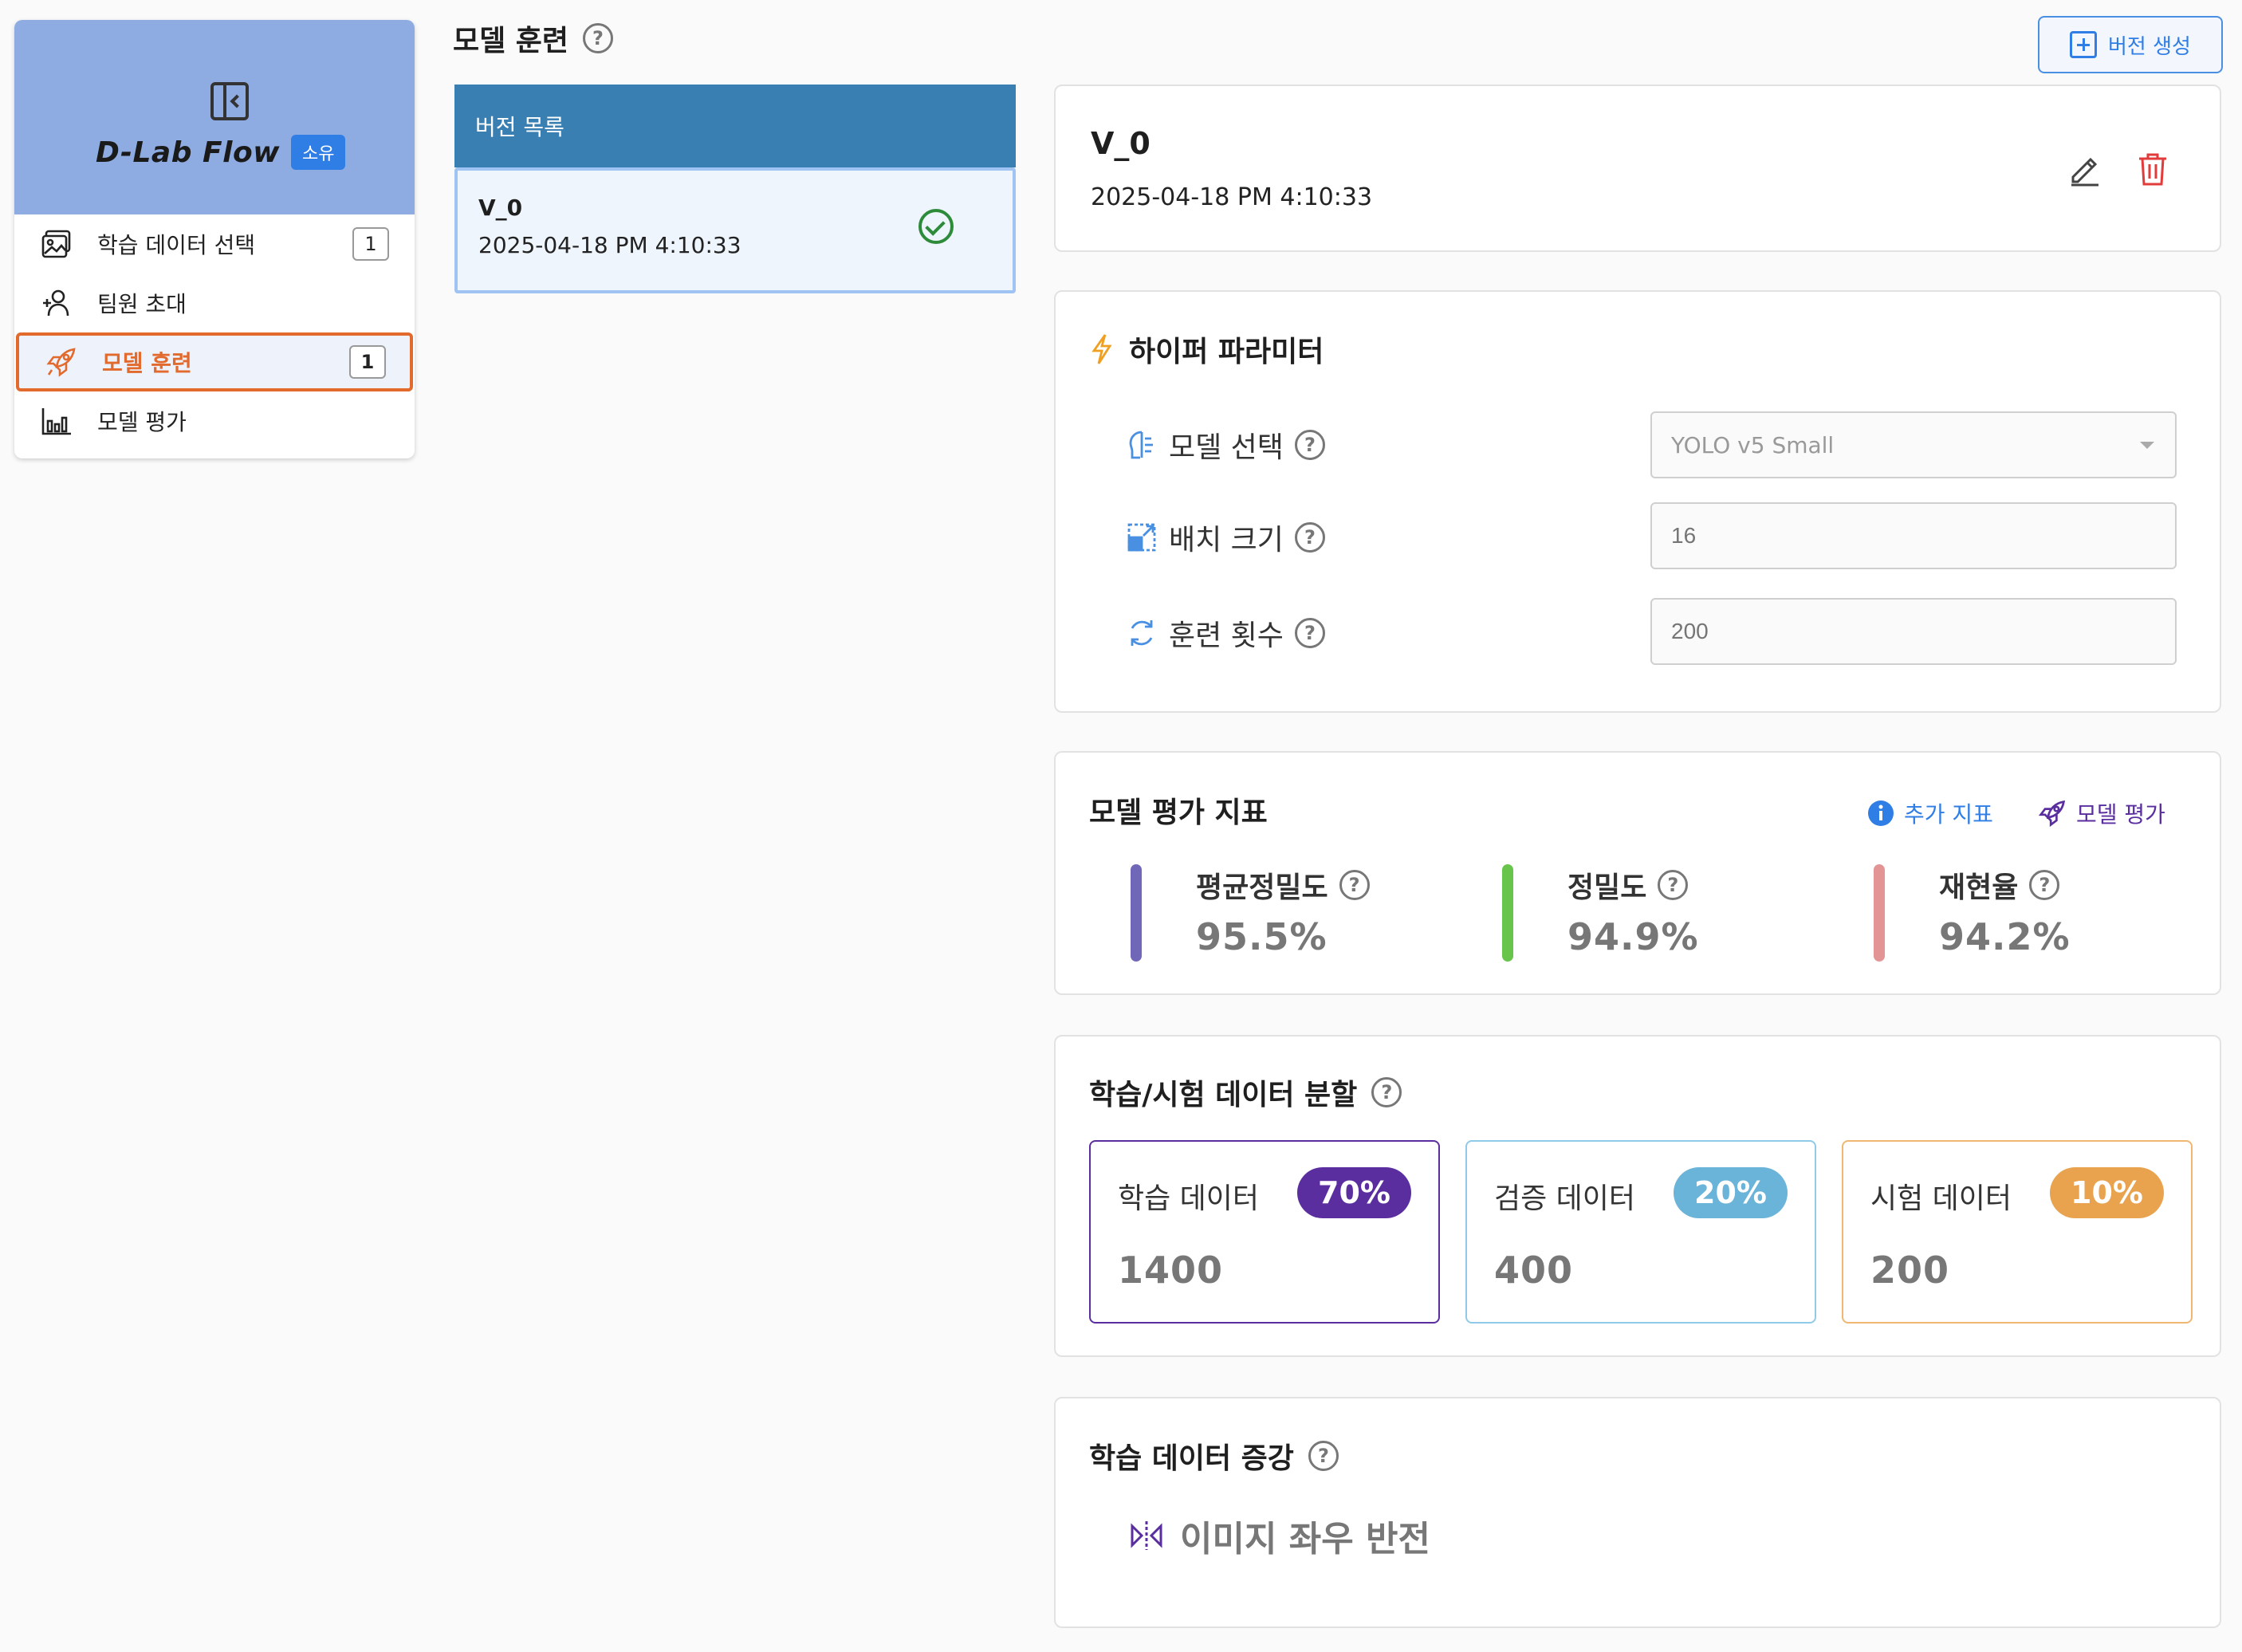 This screenshot has width=2242, height=1652. What do you see at coordinates (56, 421) in the screenshot?
I see `bar-chart-icon` at bounding box center [56, 421].